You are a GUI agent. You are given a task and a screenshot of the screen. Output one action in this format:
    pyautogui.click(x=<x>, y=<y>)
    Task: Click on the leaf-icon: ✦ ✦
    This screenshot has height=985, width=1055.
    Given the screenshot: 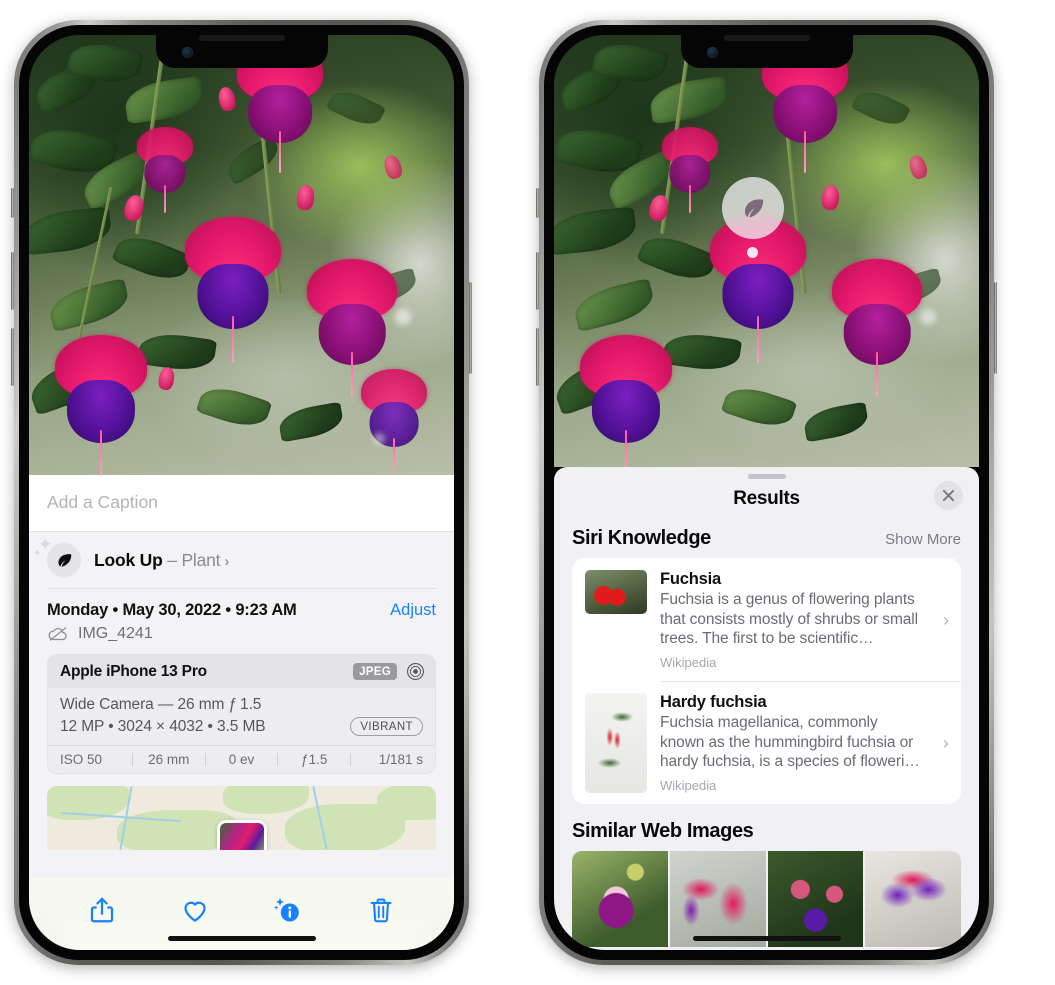 What is the action you would take?
    pyautogui.click(x=57, y=556)
    